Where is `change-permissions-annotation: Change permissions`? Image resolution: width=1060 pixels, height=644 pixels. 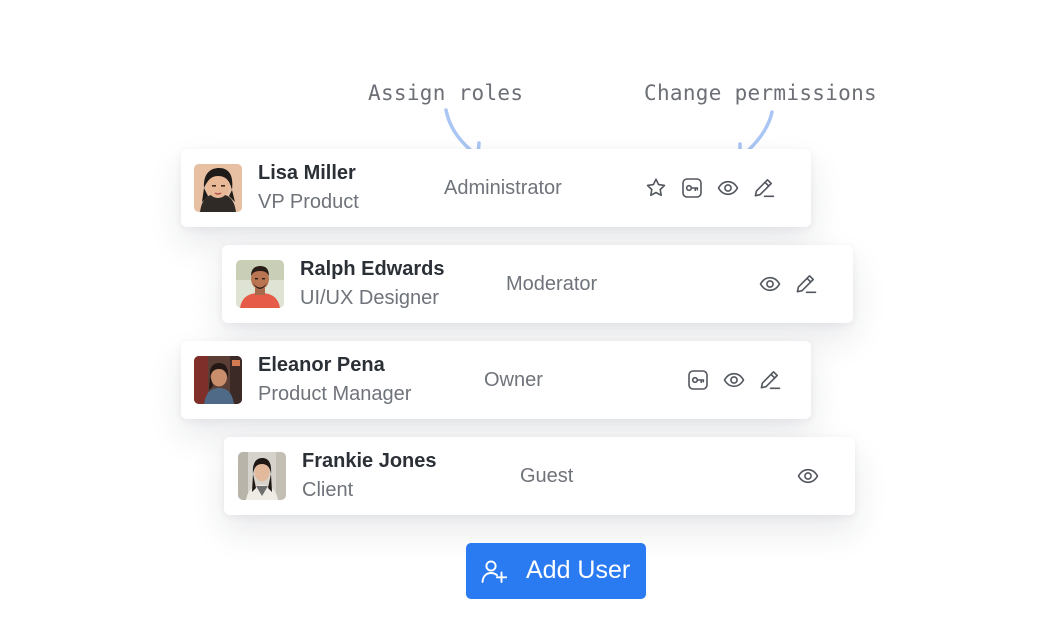 change-permissions-annotation: Change permissions is located at coordinates (760, 93).